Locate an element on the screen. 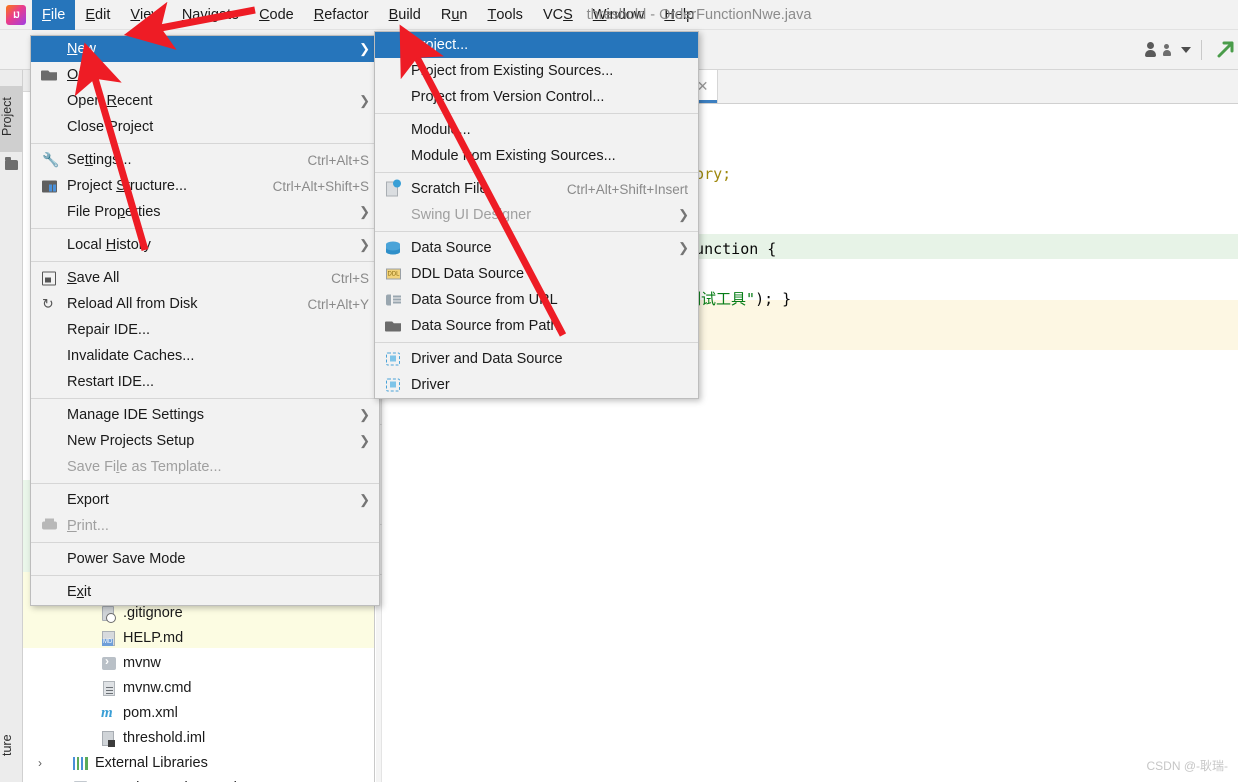 This screenshot has height=782, width=1238. menu-item-label: Local History is located at coordinates (109, 245).